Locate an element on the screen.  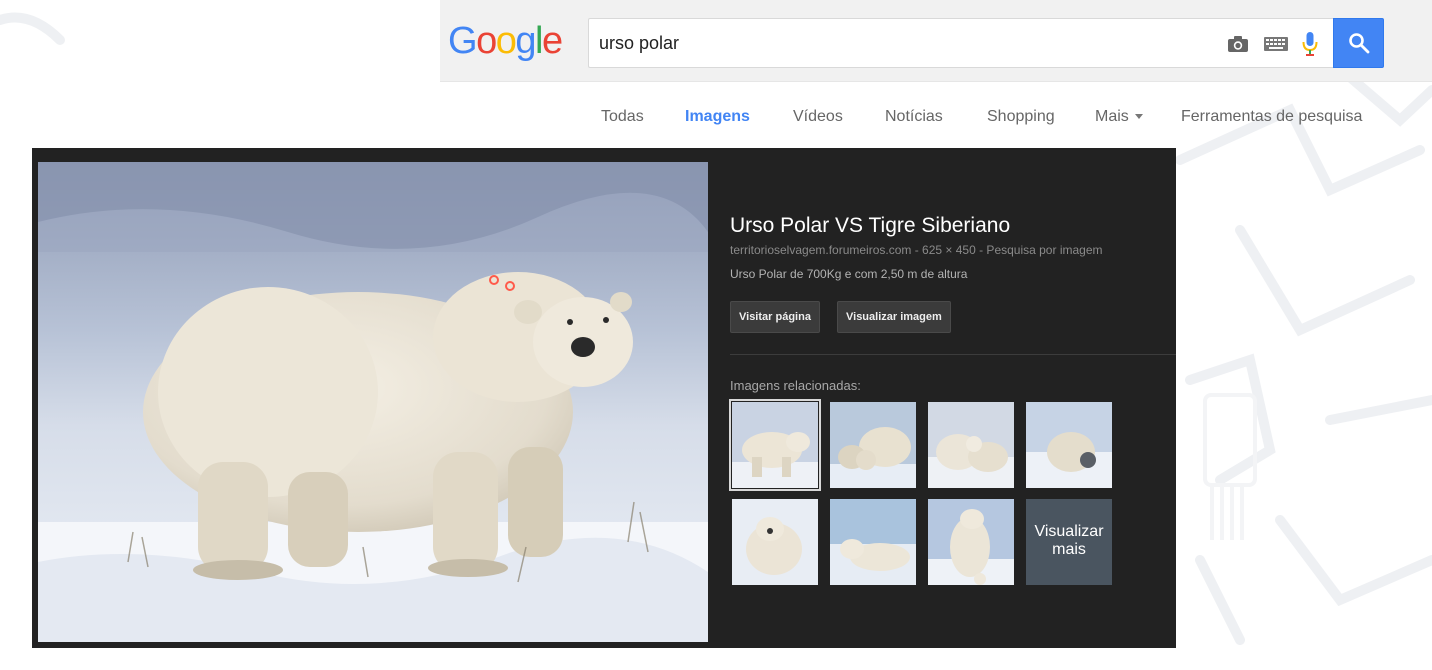
visit-page-button: Visitar página is located at coordinates (775, 317).